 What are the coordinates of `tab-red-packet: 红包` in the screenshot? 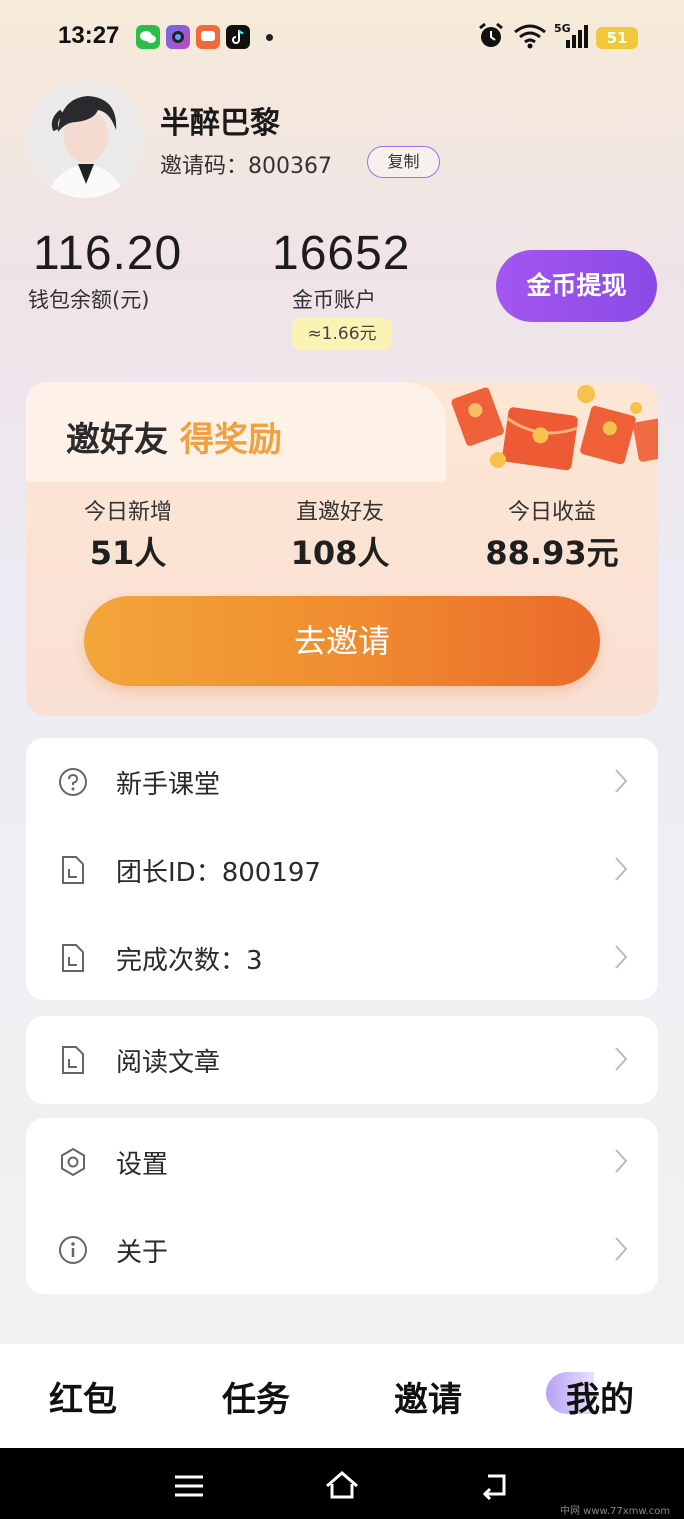 It's located at (83, 1396).